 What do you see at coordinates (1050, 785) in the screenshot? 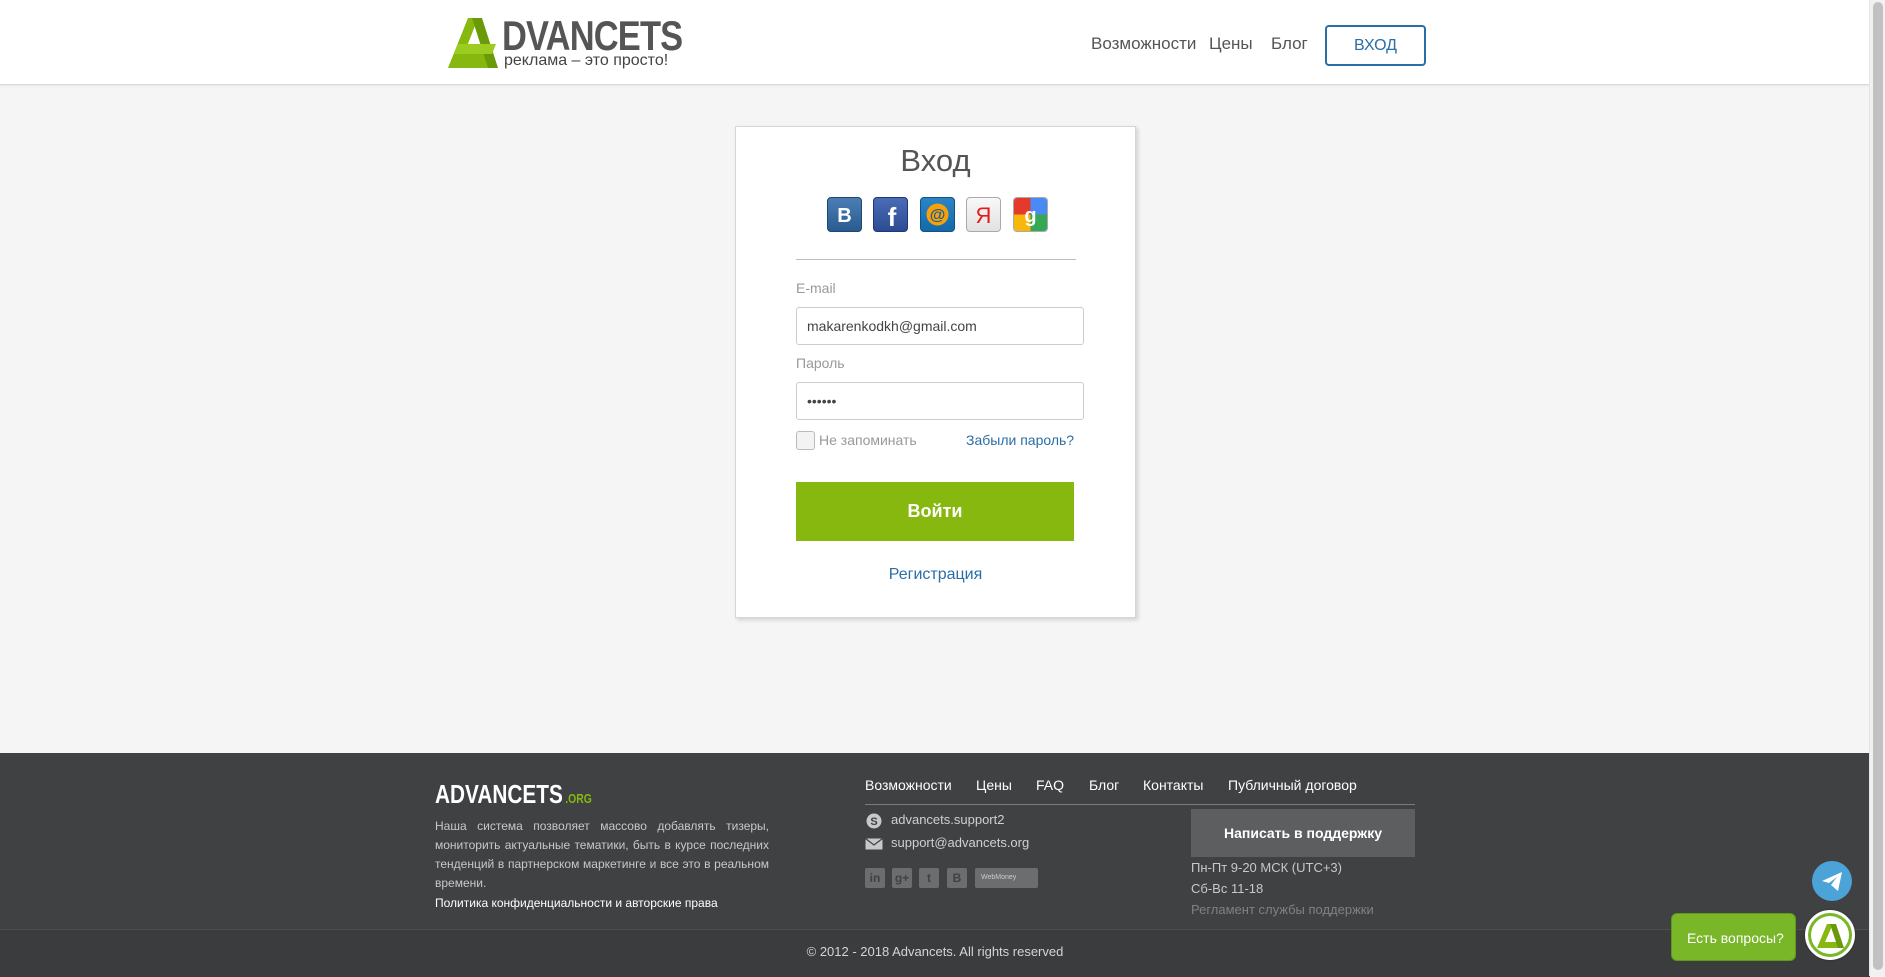
I see `footer-nav-faq: FAQ` at bounding box center [1050, 785].